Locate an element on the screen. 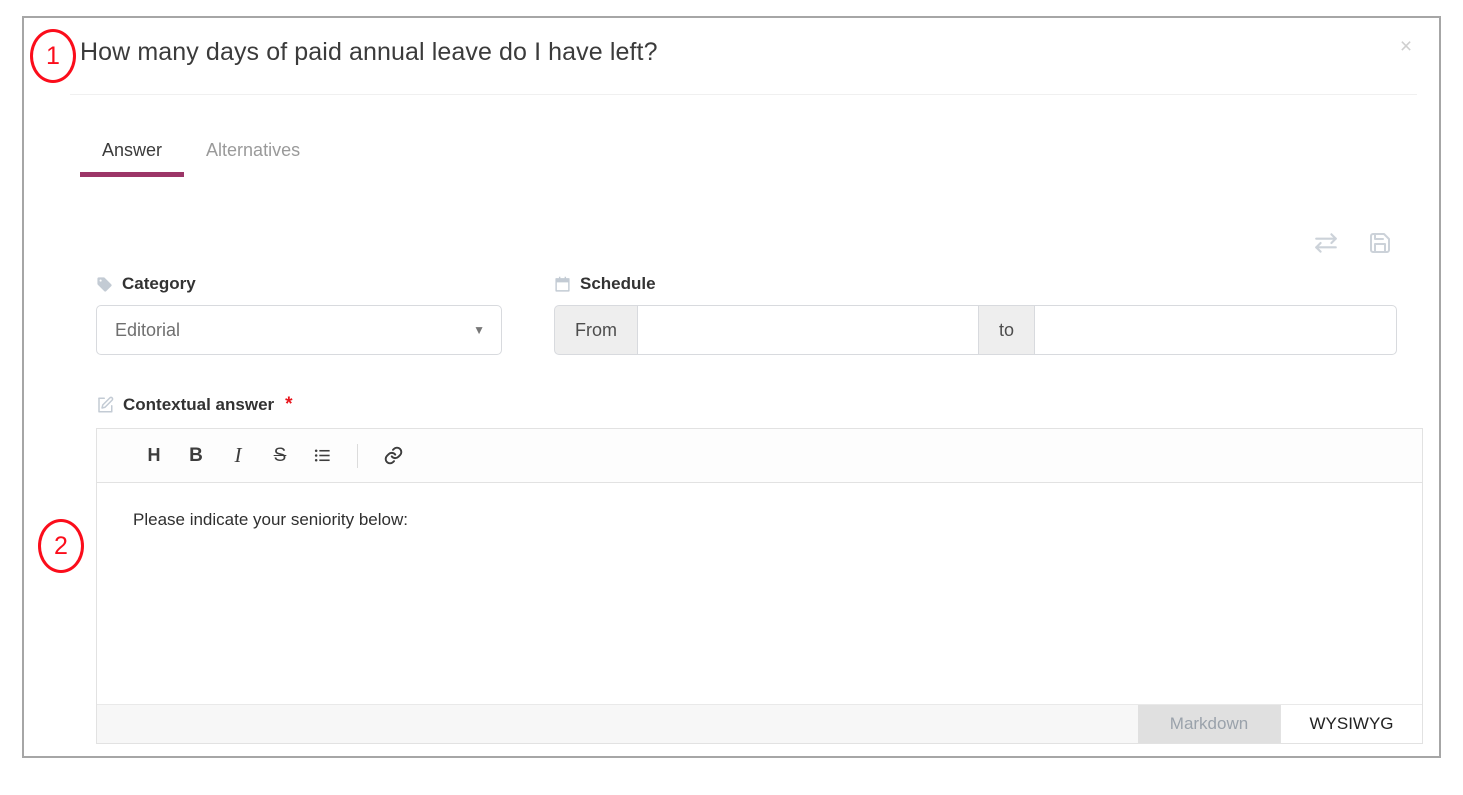 The image size is (1463, 795). tab-answer: Answer is located at coordinates (132, 153).